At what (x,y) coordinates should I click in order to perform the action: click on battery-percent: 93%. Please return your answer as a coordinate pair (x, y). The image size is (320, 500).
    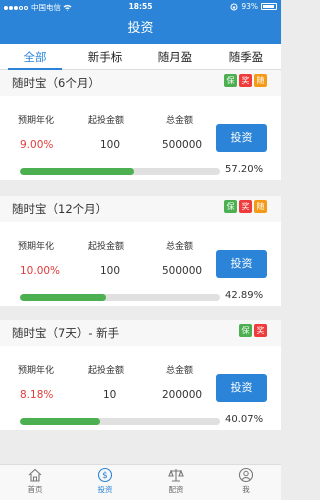
    Looking at the image, I should click on (249, 6).